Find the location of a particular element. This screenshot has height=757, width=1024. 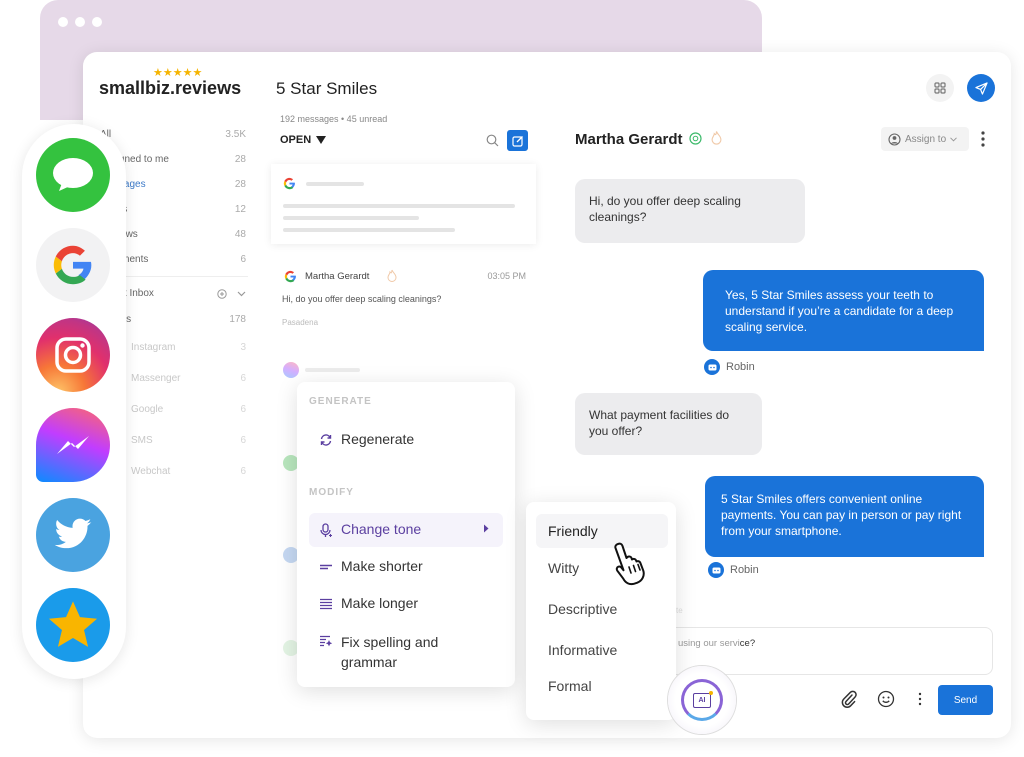

ai-ring: AI is located at coordinates (702, 700).